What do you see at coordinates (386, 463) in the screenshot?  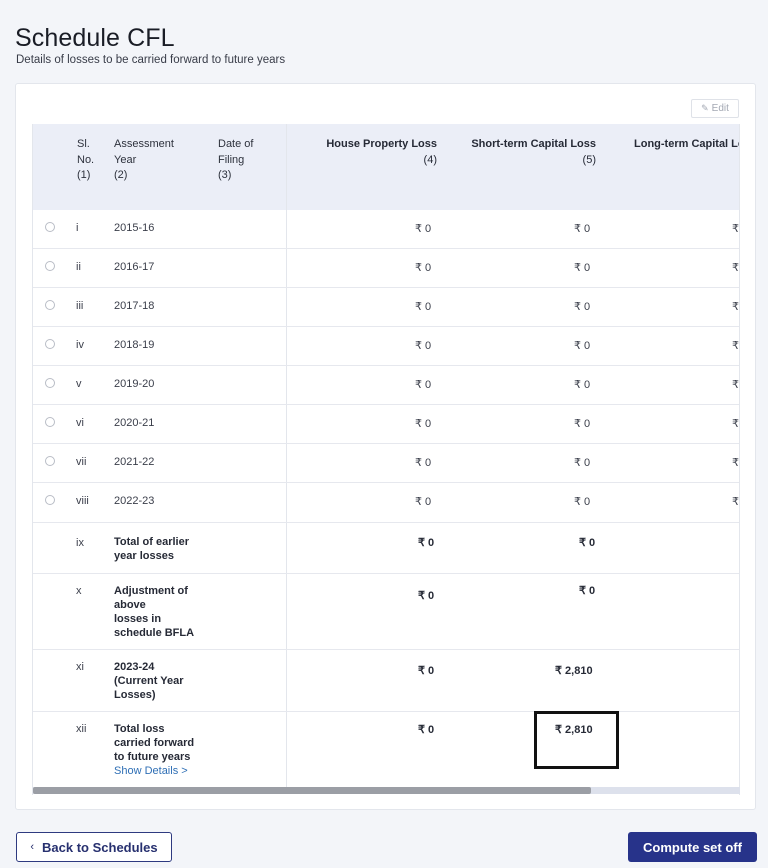 I see `table-row: vii 2021-22 ₹ 0 ₹ 0 ₹` at bounding box center [386, 463].